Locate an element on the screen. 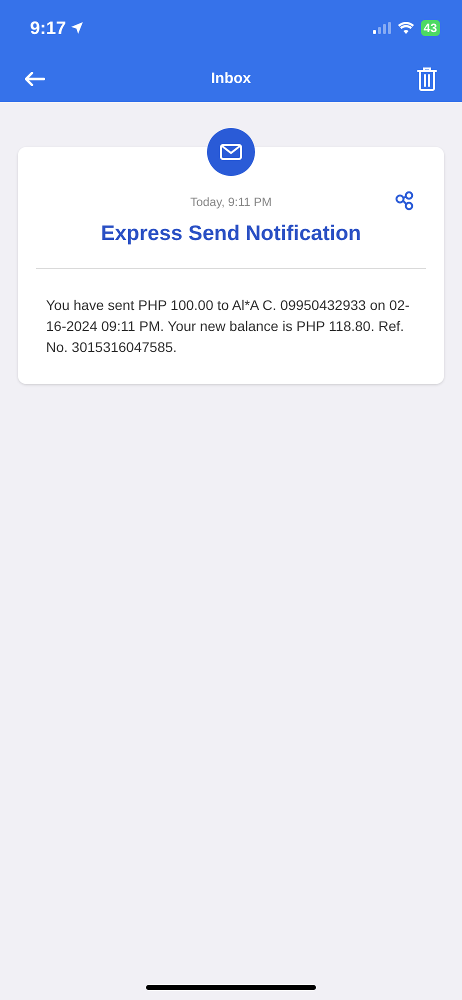  message-title: Express Send Notification is located at coordinates (231, 234).